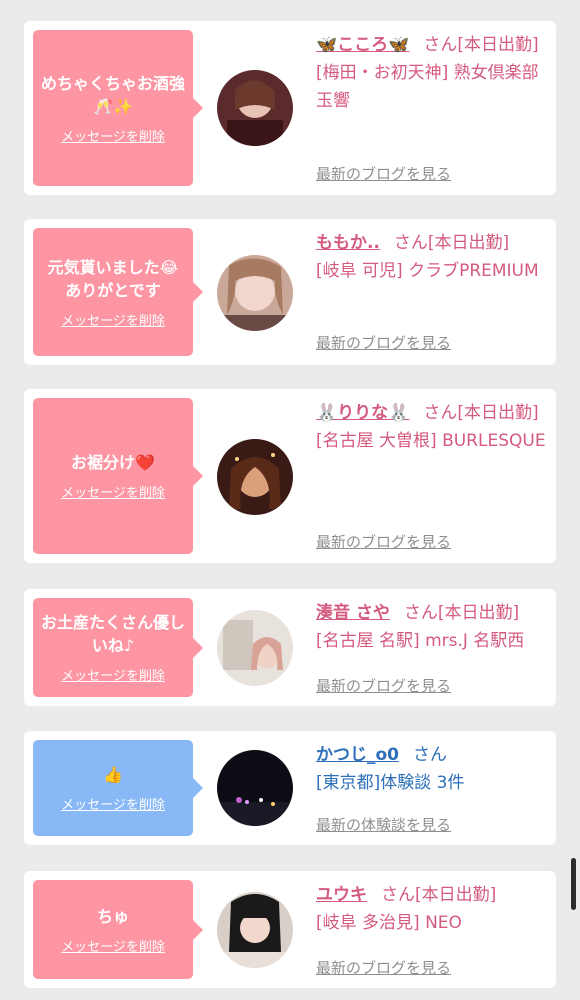  Describe the element at coordinates (353, 613) in the screenshot. I see `profile-name-link: 湊音 さや` at that location.